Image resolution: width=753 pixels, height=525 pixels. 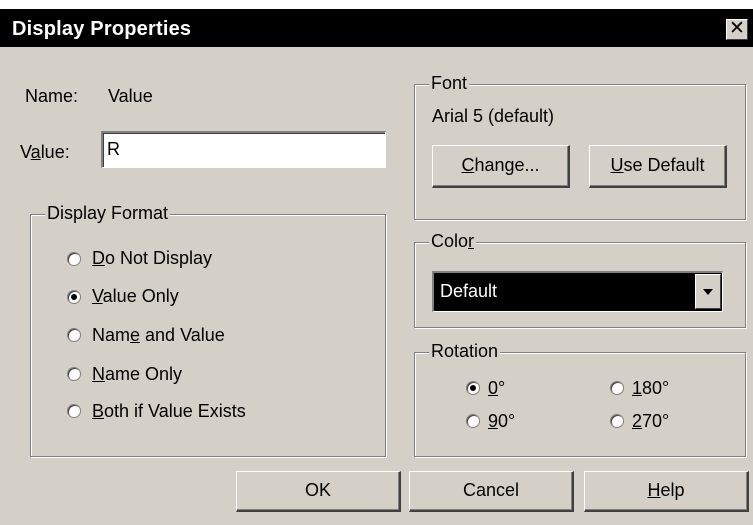 What do you see at coordinates (74, 411) in the screenshot?
I see `radio-both-if-value-exists` at bounding box center [74, 411].